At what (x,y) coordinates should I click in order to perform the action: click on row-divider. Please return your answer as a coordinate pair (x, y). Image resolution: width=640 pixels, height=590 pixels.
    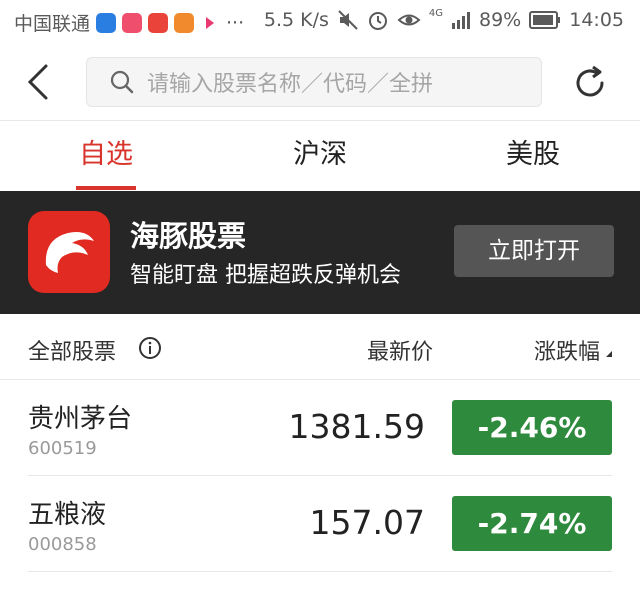
    Looking at the image, I should click on (320, 571).